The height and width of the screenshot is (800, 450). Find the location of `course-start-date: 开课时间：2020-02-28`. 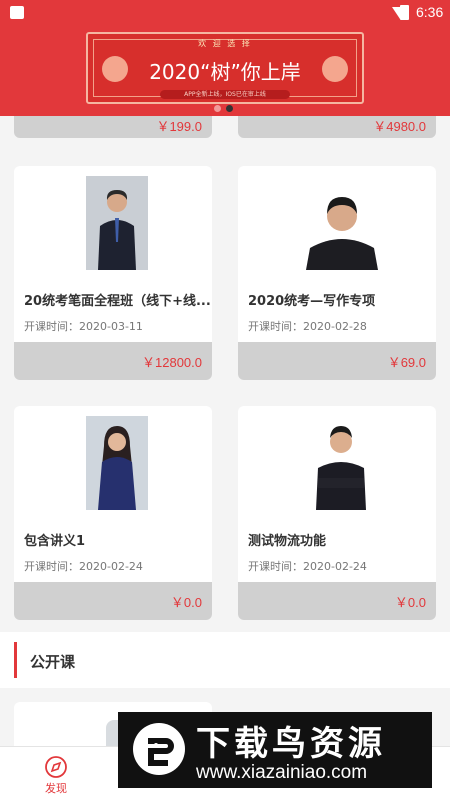

course-start-date: 开课时间：2020-02-28 is located at coordinates (307, 326).